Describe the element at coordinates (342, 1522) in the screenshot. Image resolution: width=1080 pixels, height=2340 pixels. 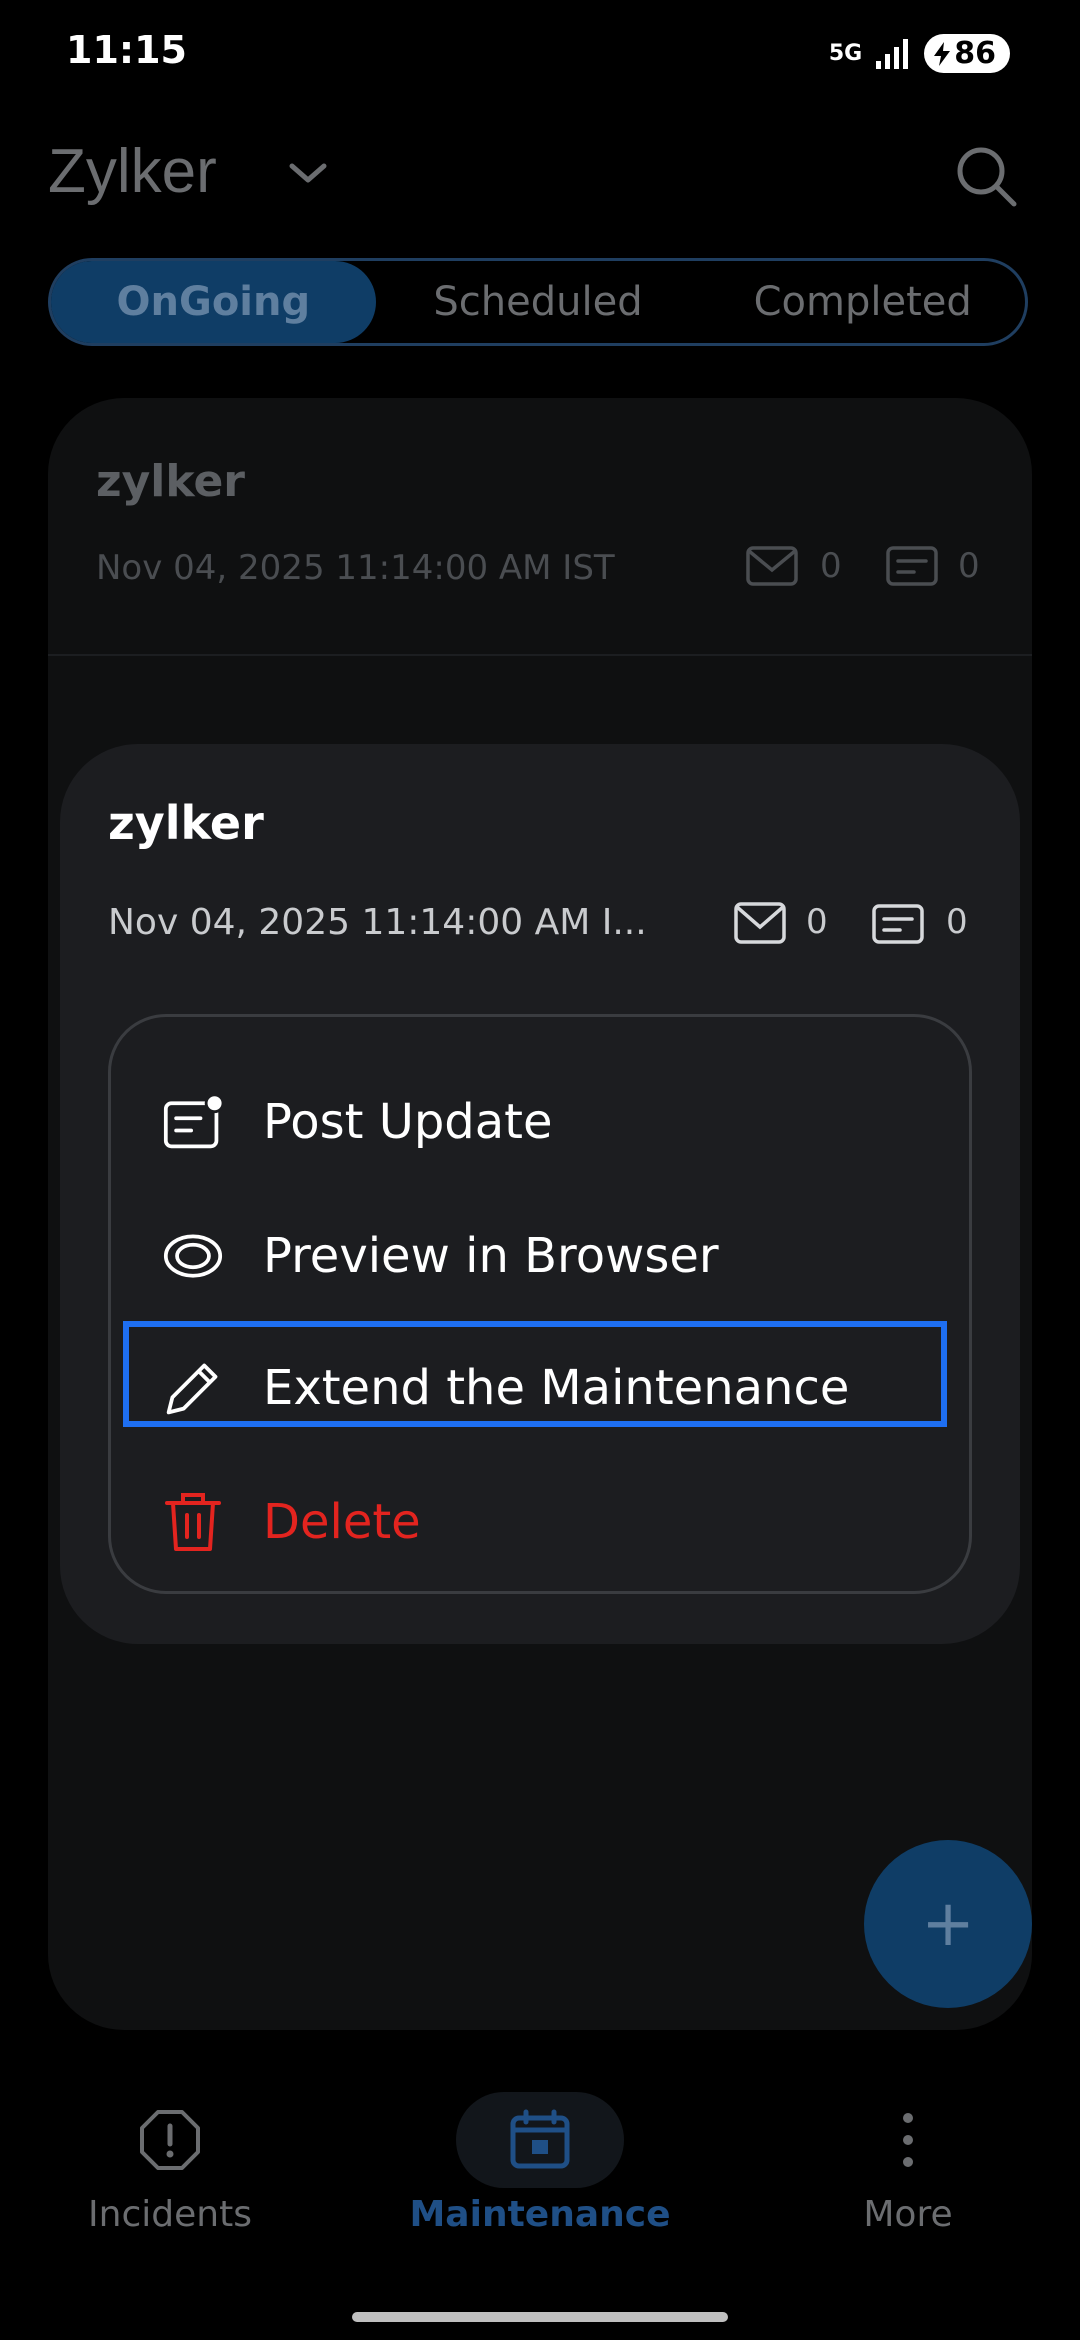
I see `menu-item-label: Delete` at that location.